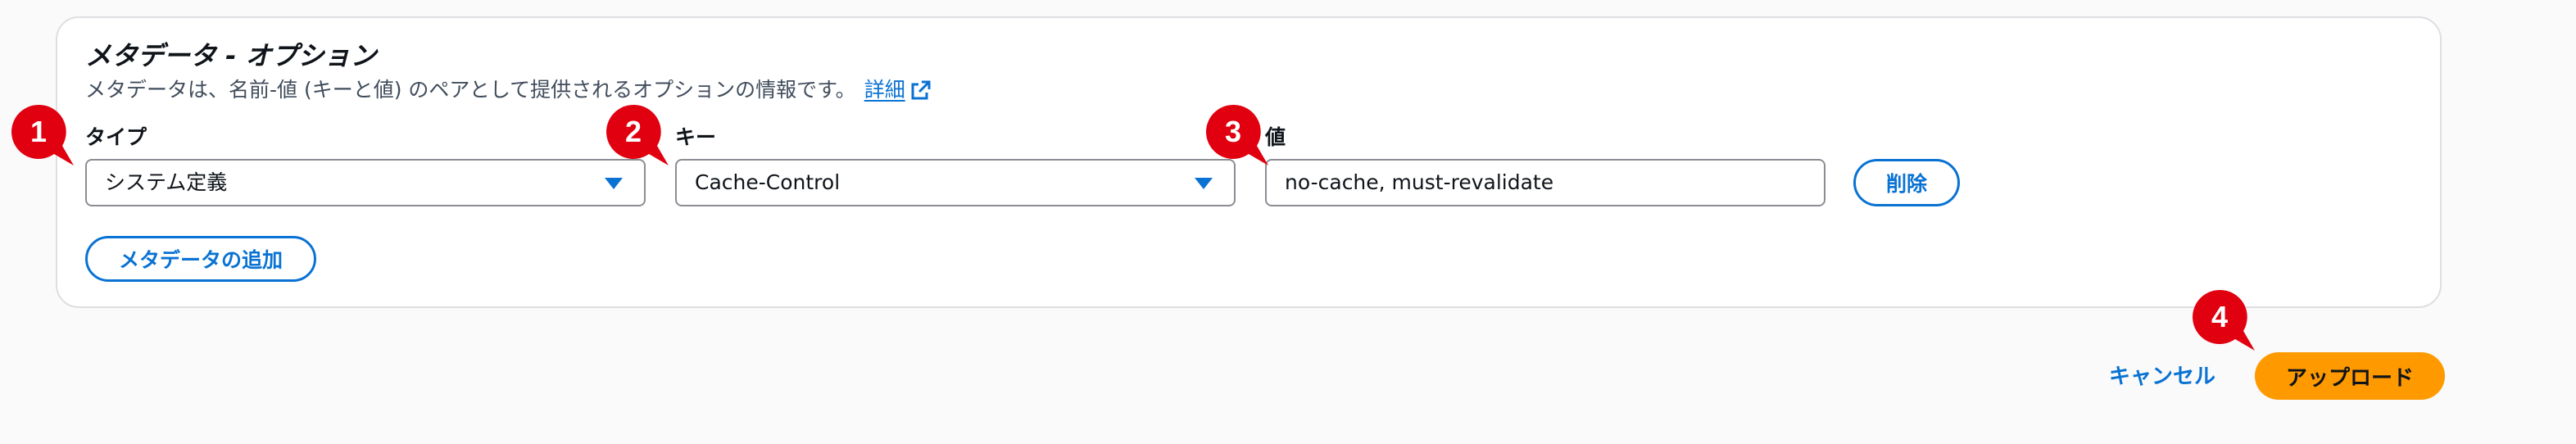  Describe the element at coordinates (1233, 131) in the screenshot. I see `marker-number: 3` at that location.